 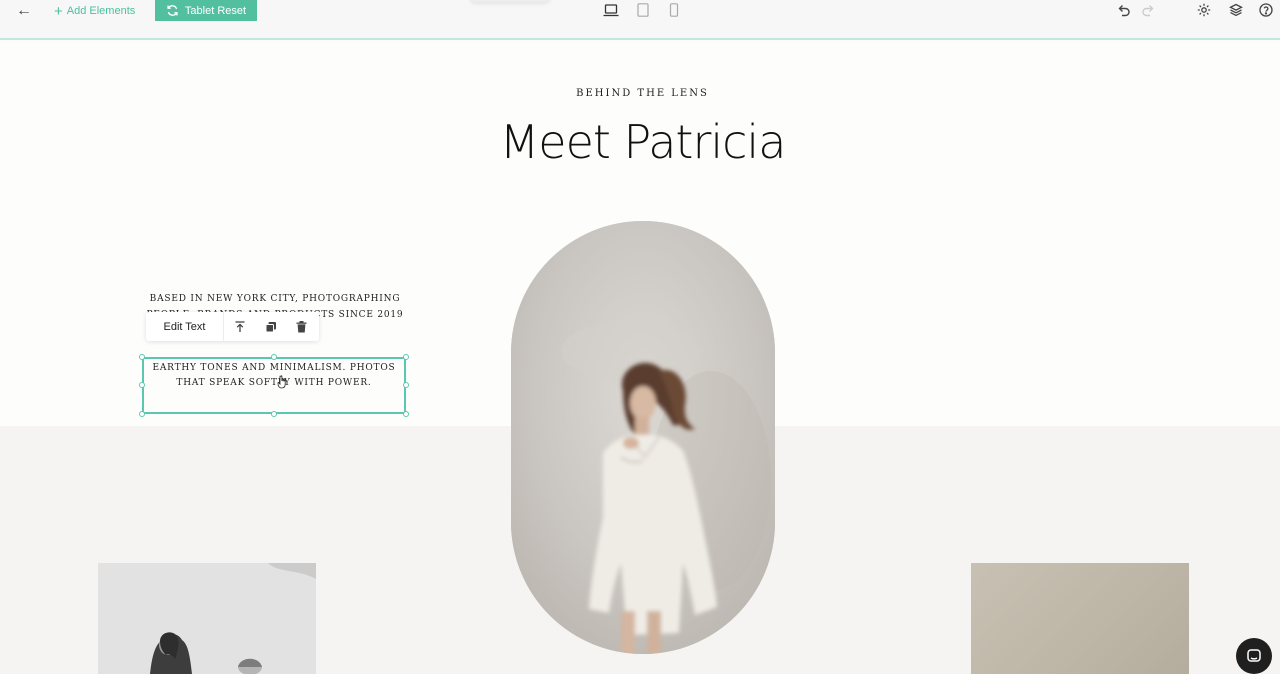 I want to click on chat-icon, so click(x=1254, y=656).